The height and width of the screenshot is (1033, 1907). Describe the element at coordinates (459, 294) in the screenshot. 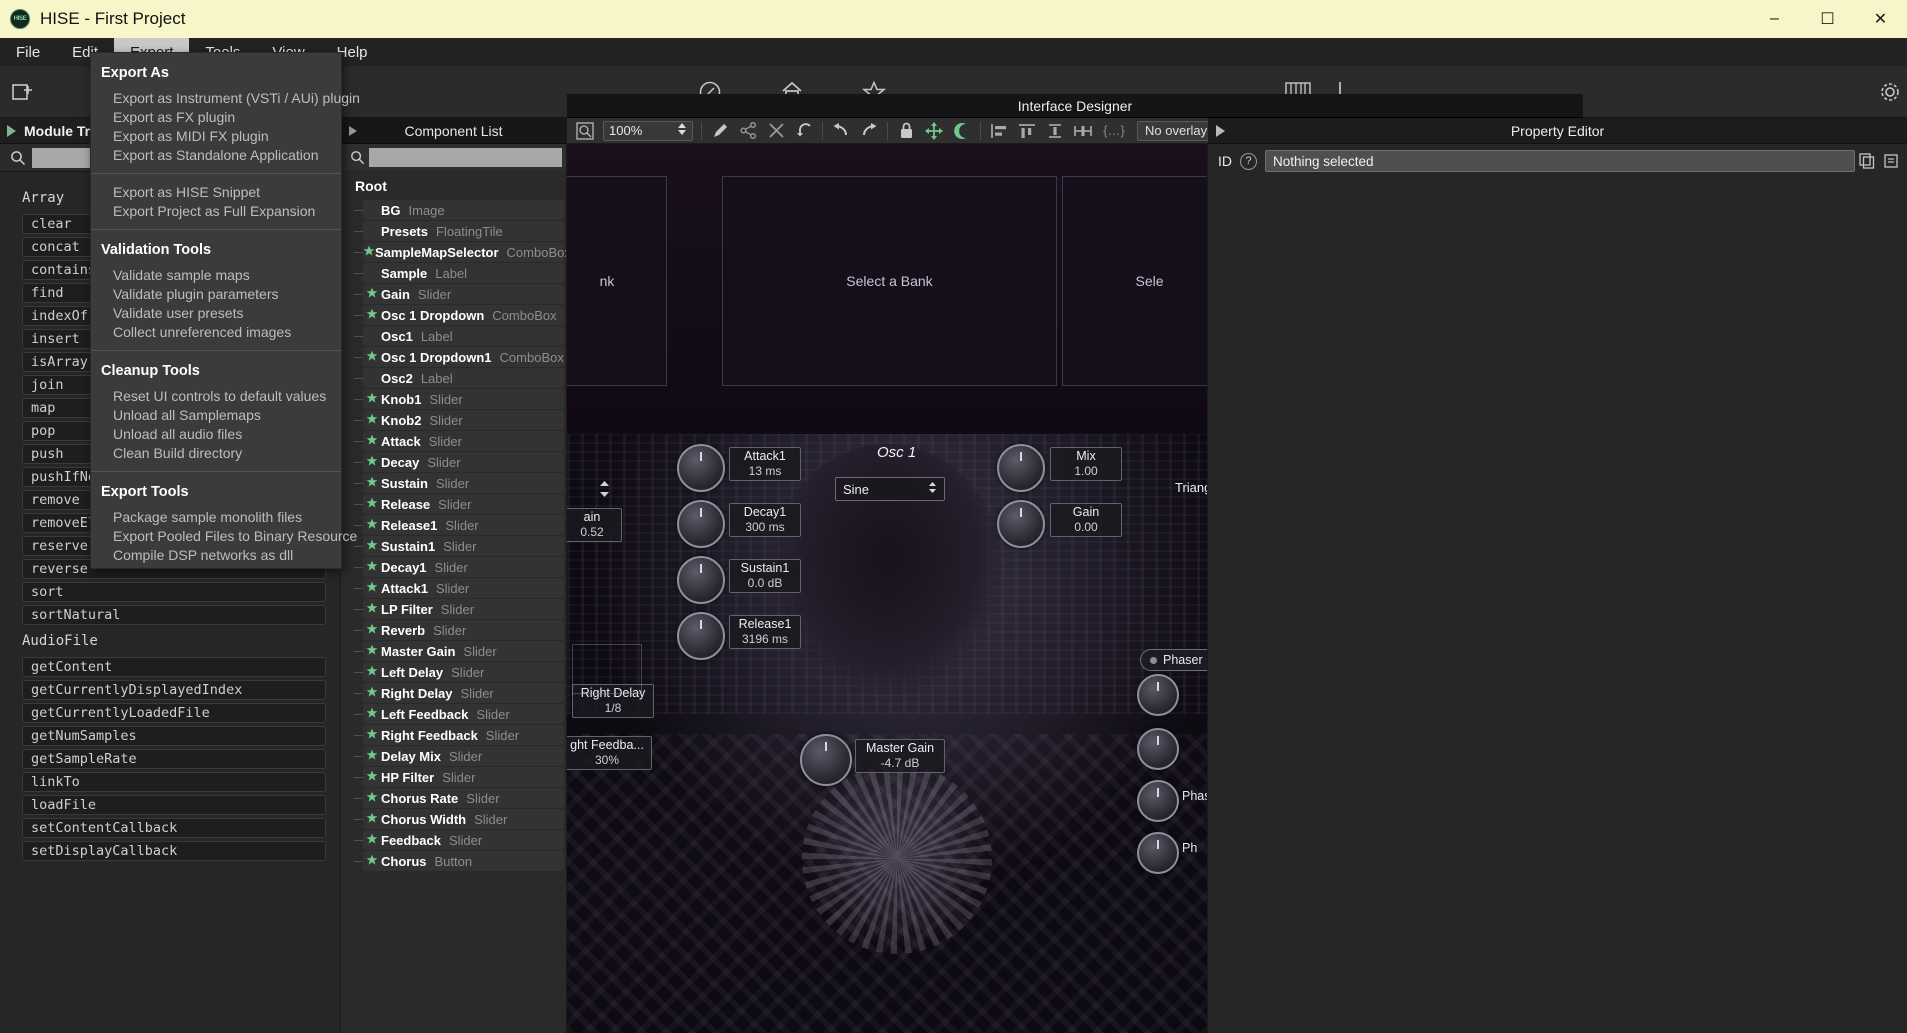

I see `component-row: Gain Slider` at that location.